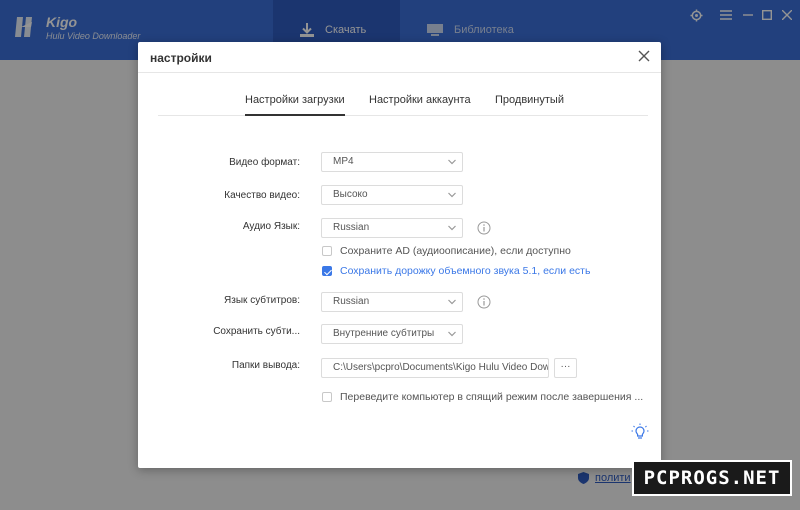  I want to click on close-icon, so click(644, 56).